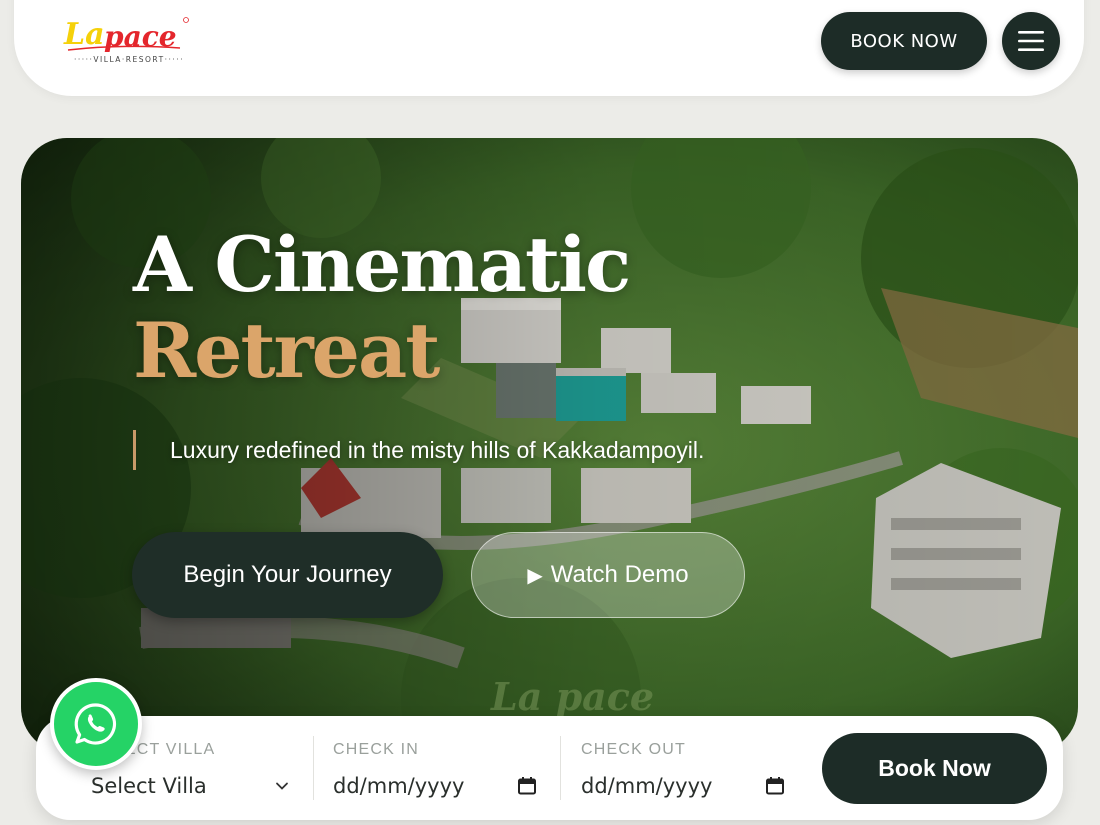 The height and width of the screenshot is (825, 1100). Describe the element at coordinates (572, 696) in the screenshot. I see `hero-watermark: La pace` at that location.